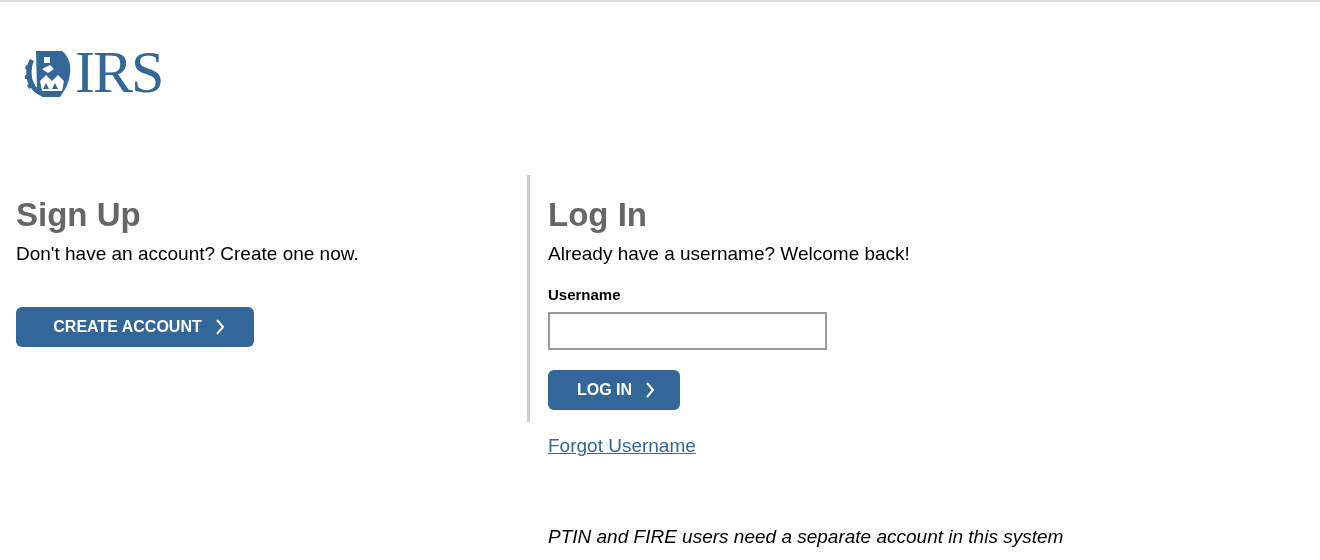  Describe the element at coordinates (687, 331) in the screenshot. I see `username-field` at that location.